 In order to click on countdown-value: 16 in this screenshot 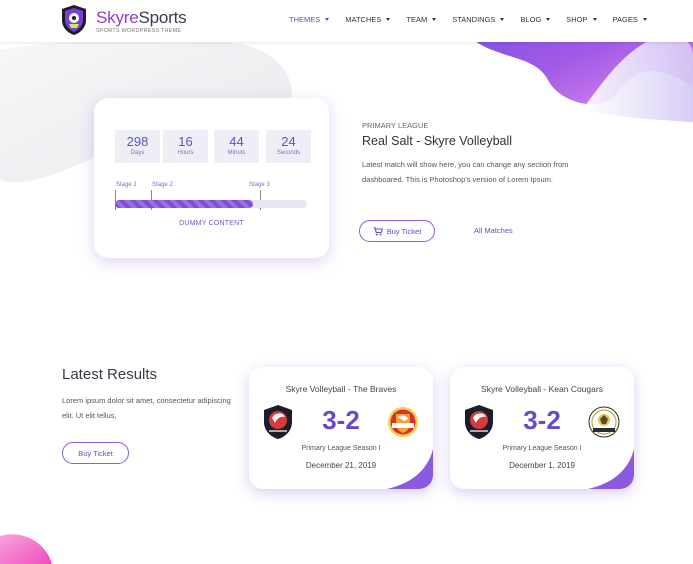, I will do `click(185, 141)`.